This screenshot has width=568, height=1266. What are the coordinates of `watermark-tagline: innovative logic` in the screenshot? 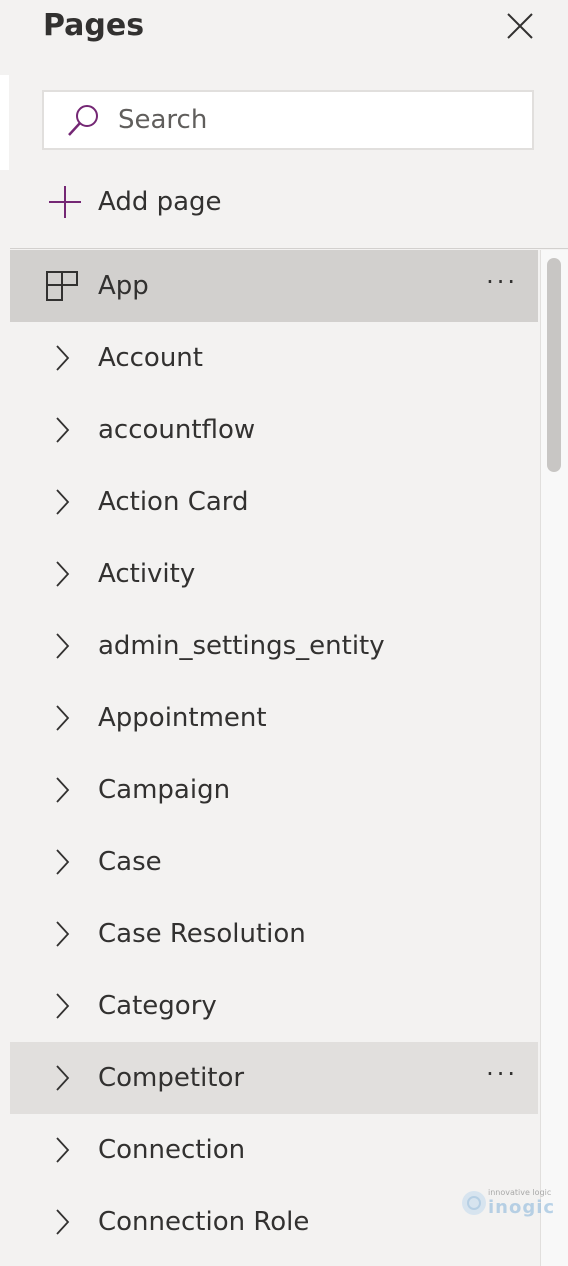 It's located at (520, 1192).